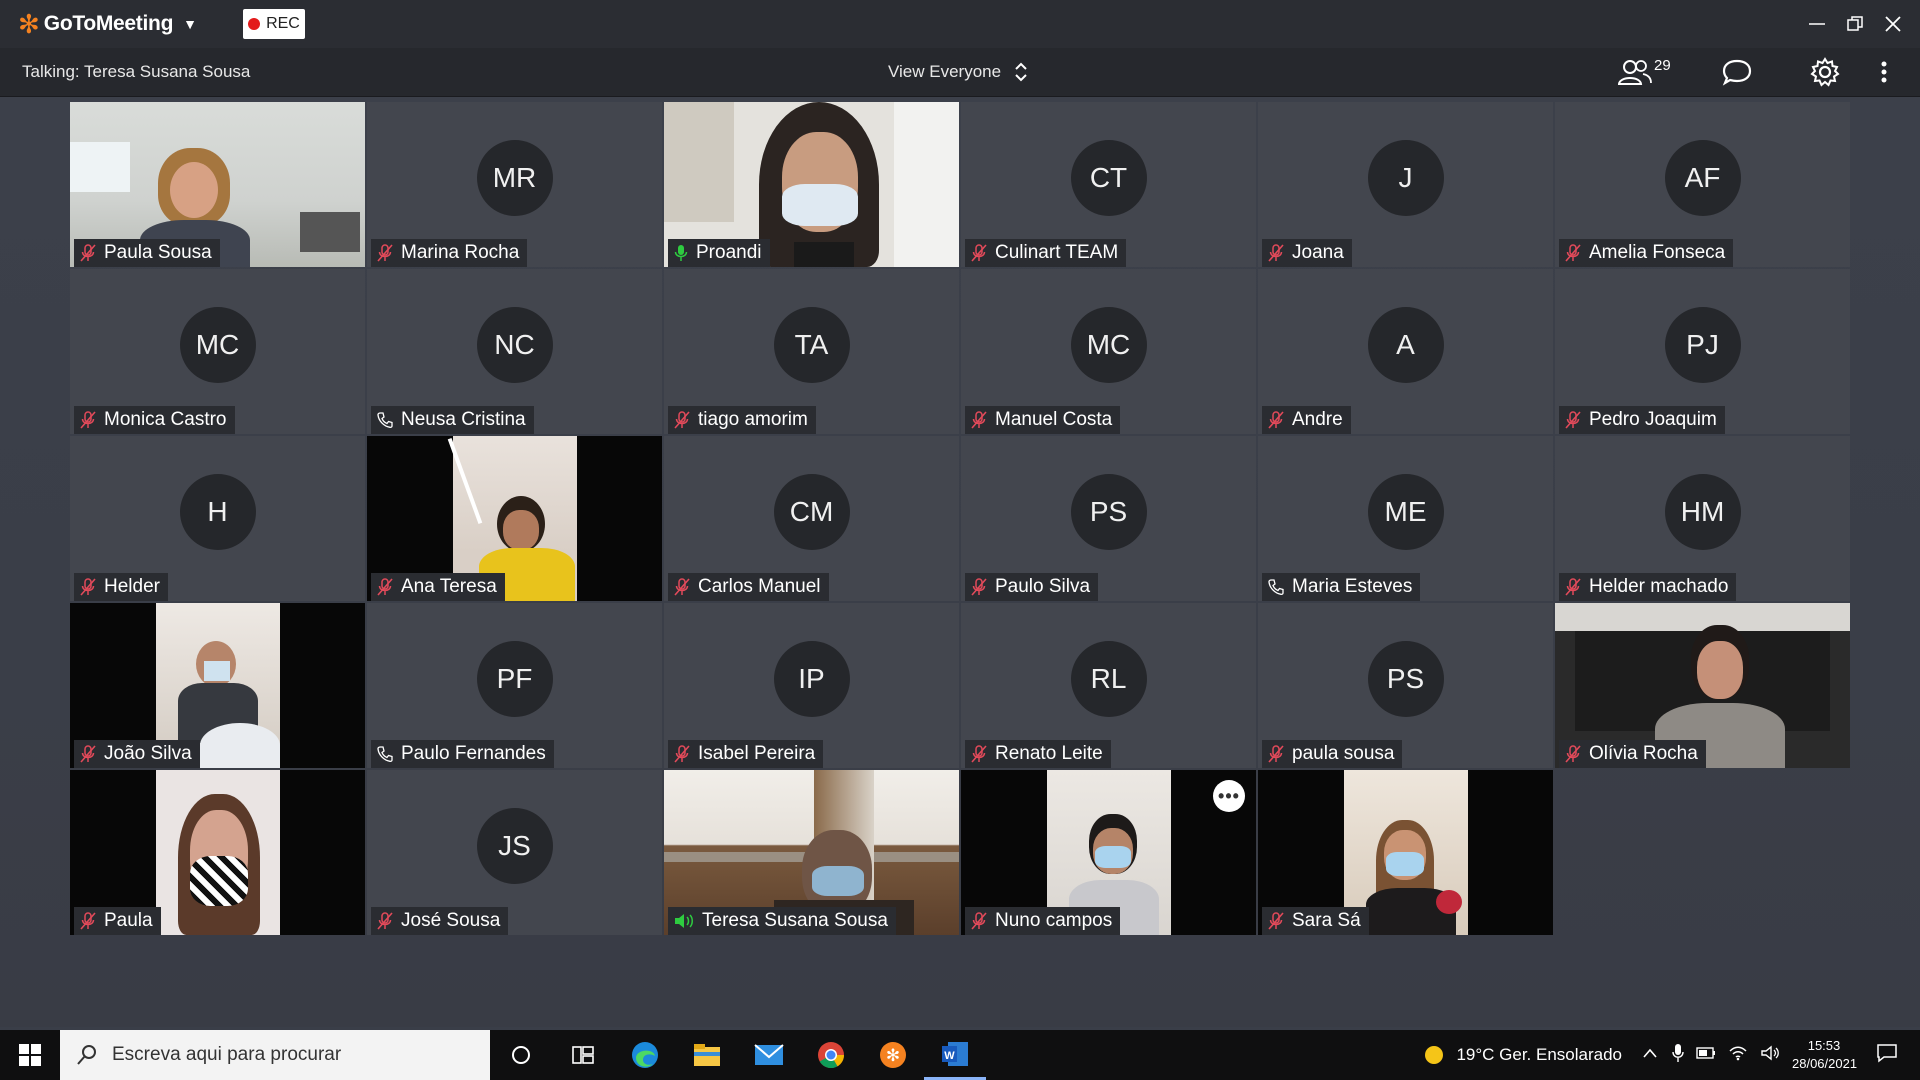  I want to click on more-options-button, so click(1884, 72).